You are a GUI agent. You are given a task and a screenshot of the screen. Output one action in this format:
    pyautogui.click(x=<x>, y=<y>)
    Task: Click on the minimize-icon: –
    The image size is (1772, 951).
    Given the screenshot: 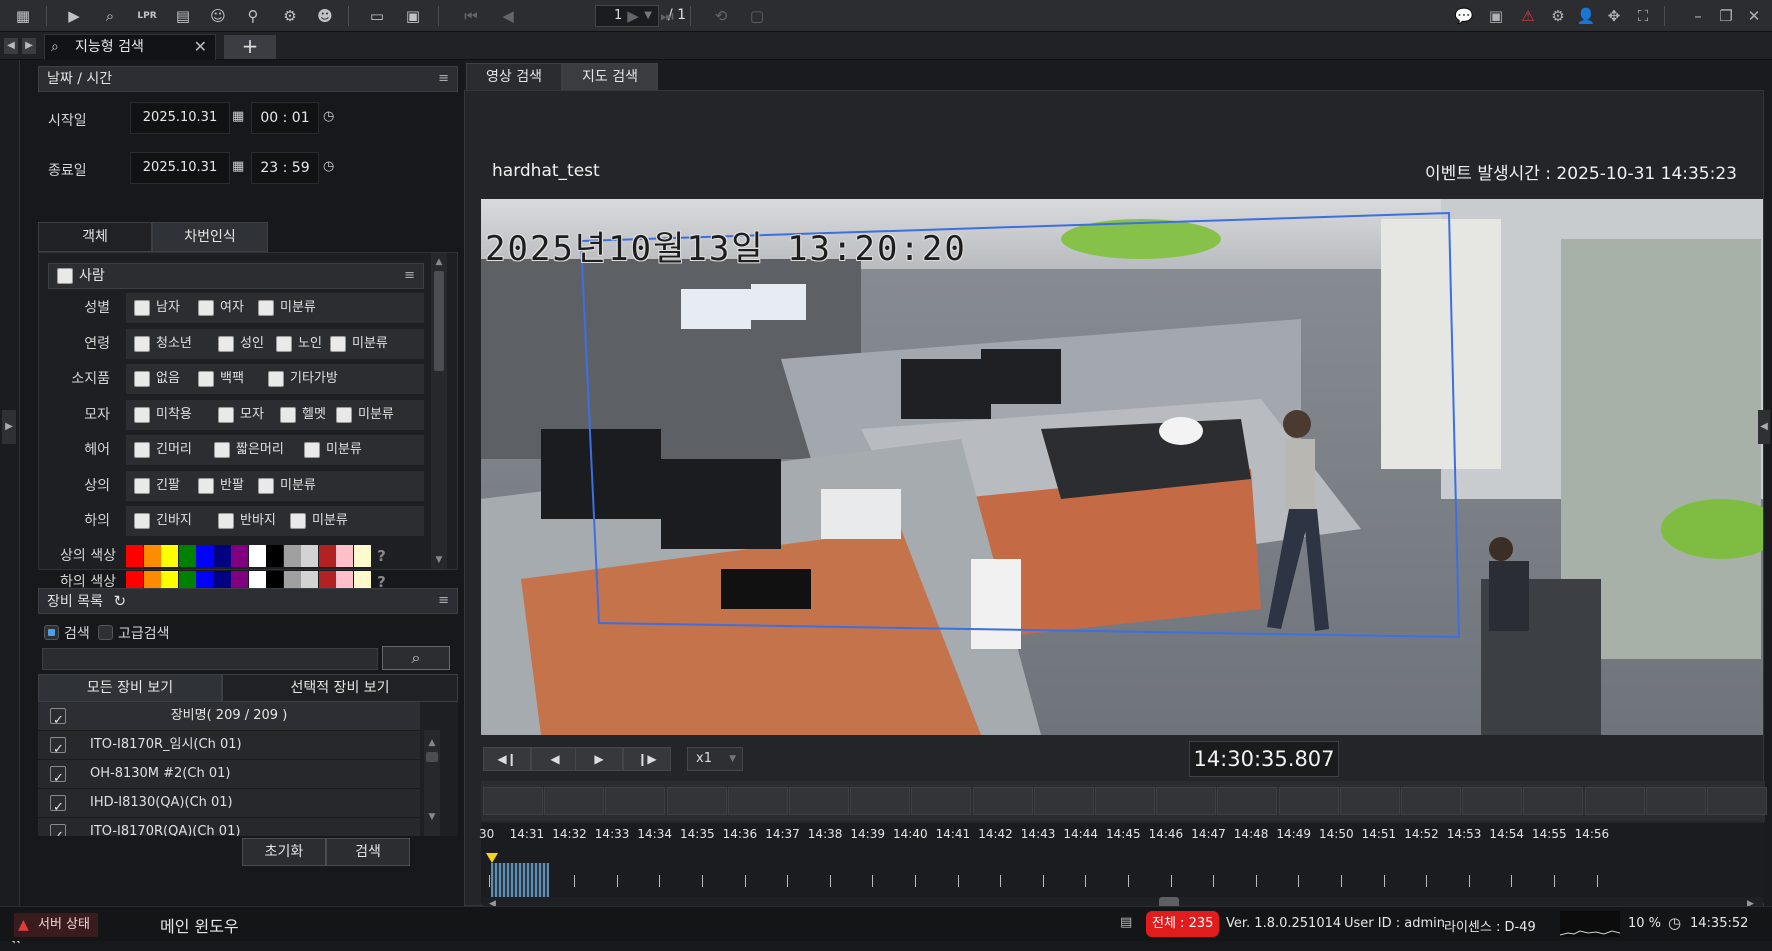 What is the action you would take?
    pyautogui.click(x=1698, y=16)
    